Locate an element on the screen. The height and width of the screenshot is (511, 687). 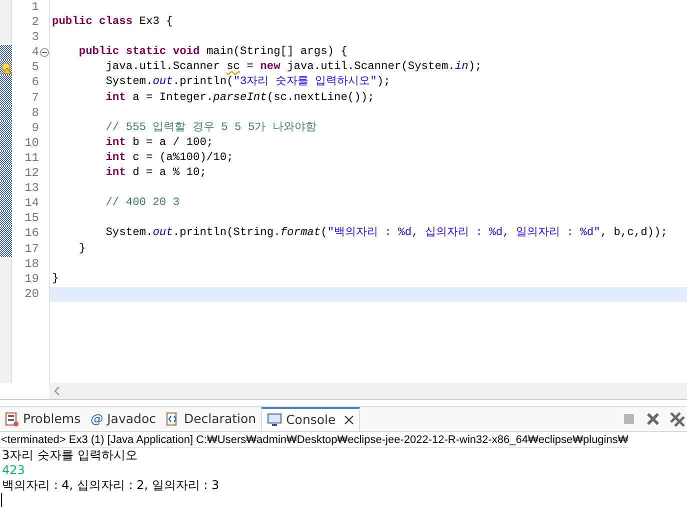
line-number: 7 is located at coordinates (34, 98).